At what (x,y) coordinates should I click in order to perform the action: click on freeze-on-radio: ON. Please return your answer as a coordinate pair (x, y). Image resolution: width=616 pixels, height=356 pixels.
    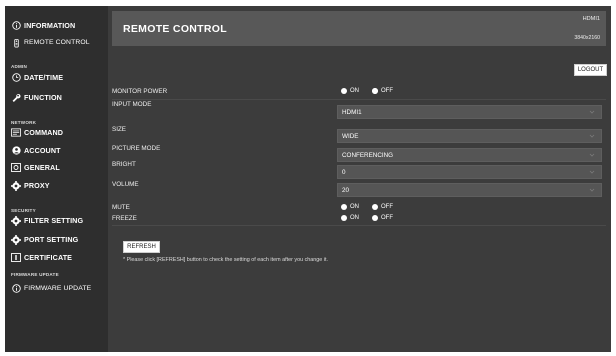
    Looking at the image, I should click on (350, 218).